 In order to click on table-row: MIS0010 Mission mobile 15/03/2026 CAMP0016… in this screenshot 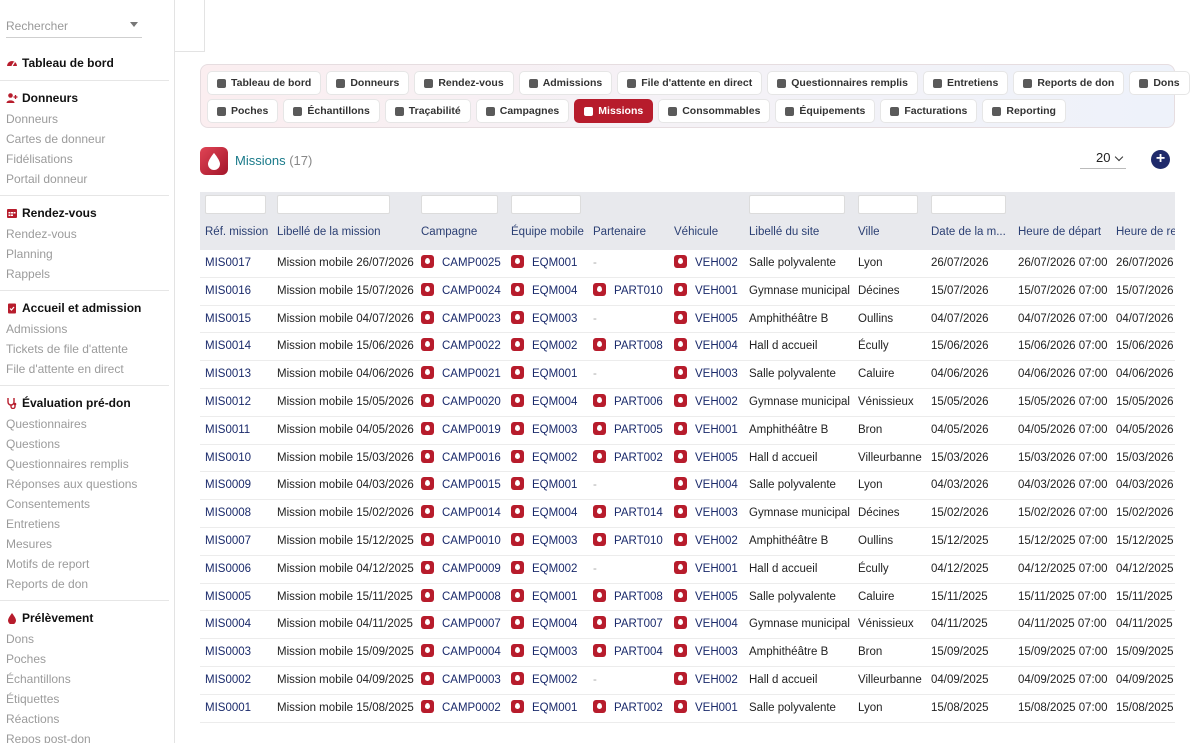, I will do `click(687, 459)`.